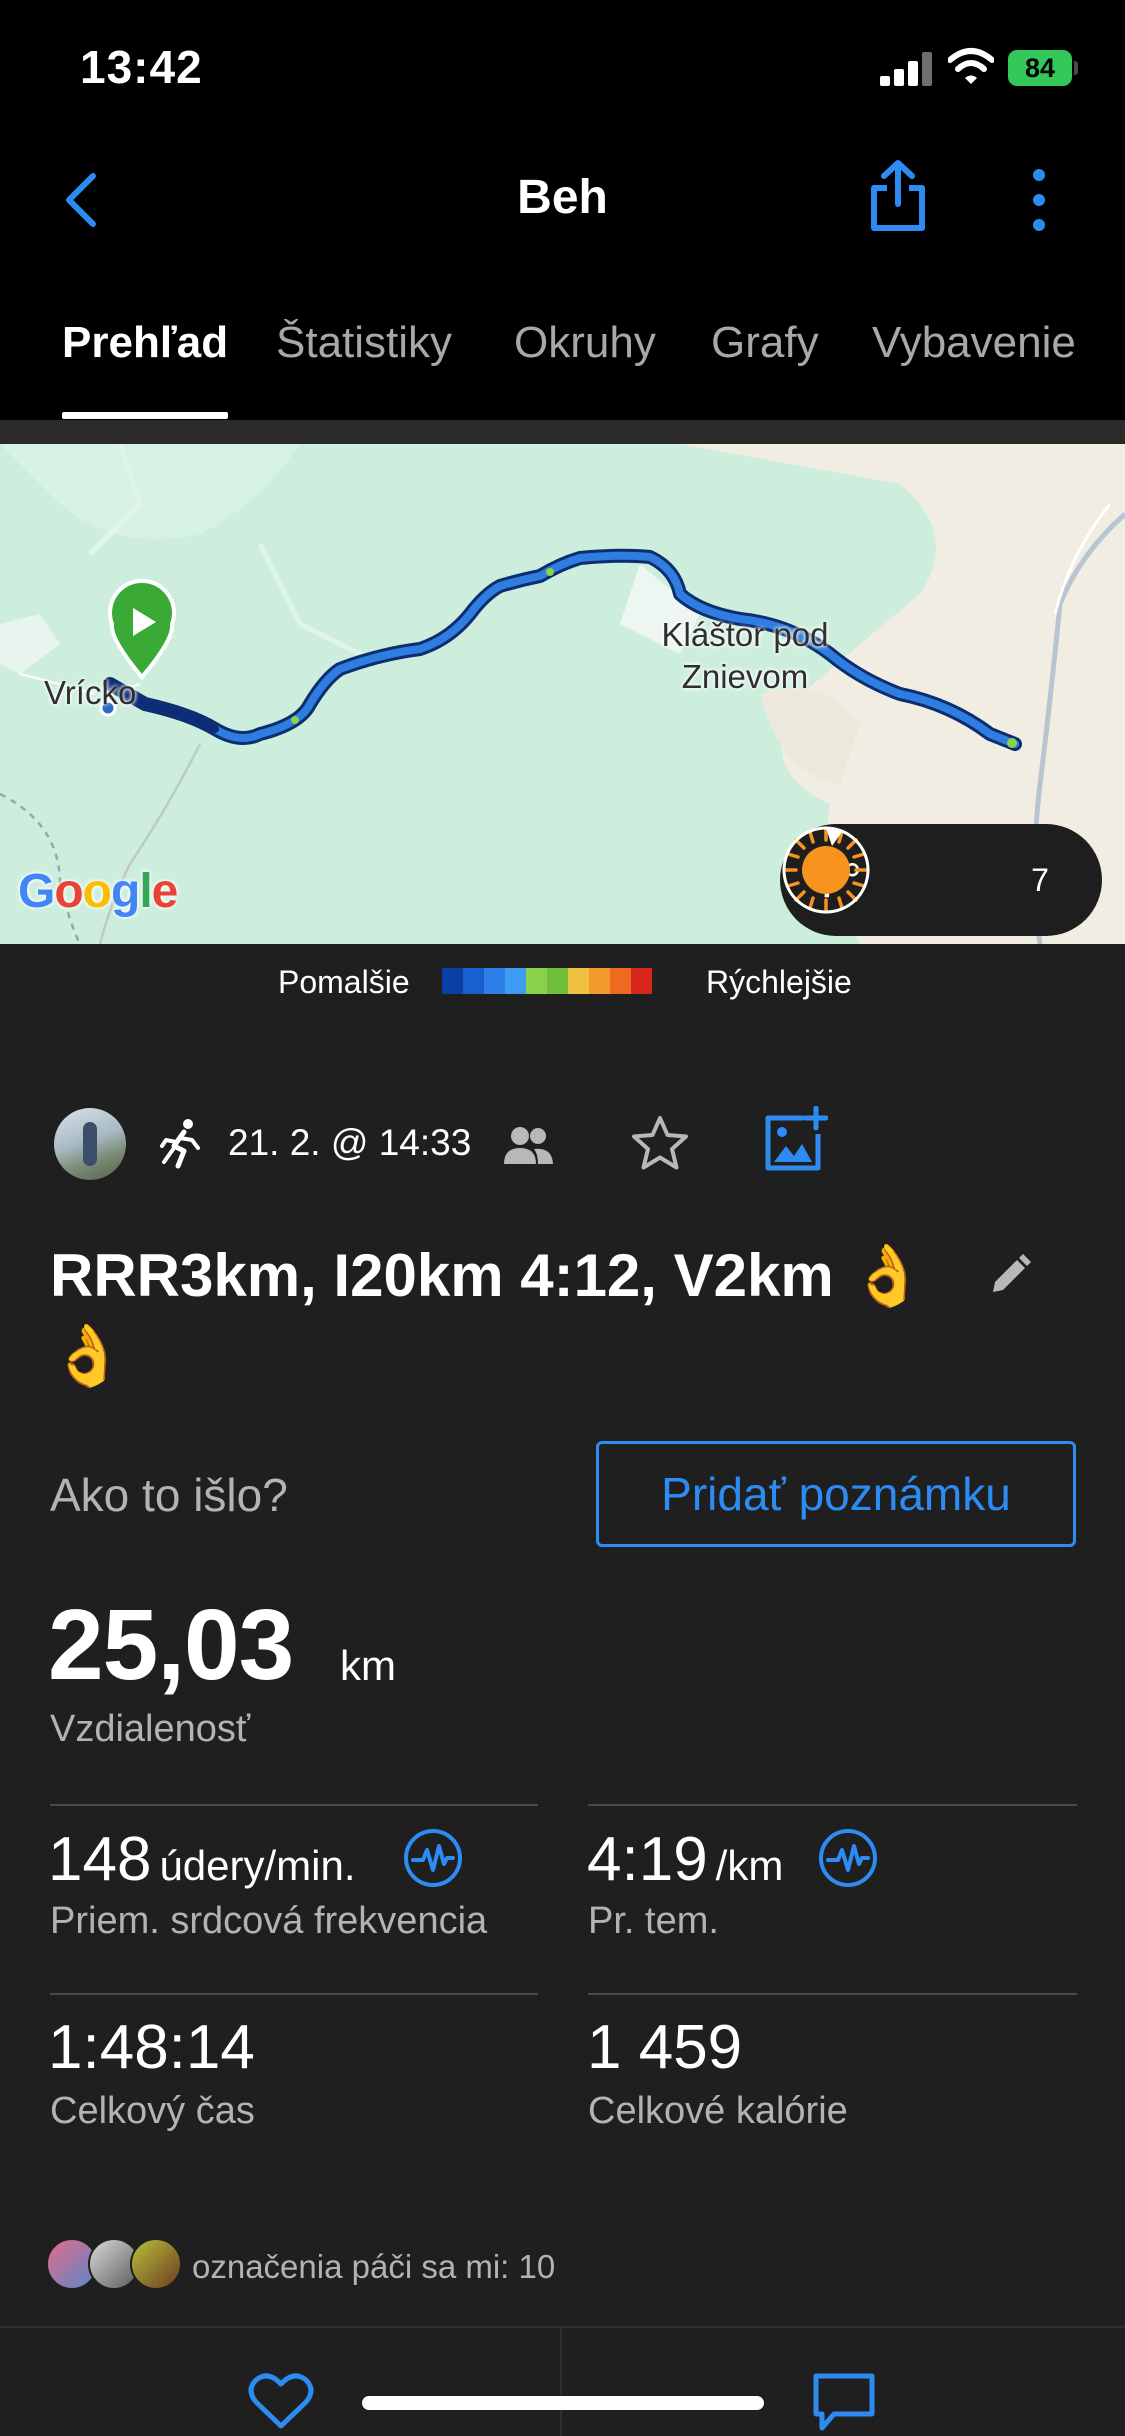 The image size is (1125, 2436). I want to click on activity-title: RRR3km, I20km 4:12, V2km 👌👌, so click(488, 1315).